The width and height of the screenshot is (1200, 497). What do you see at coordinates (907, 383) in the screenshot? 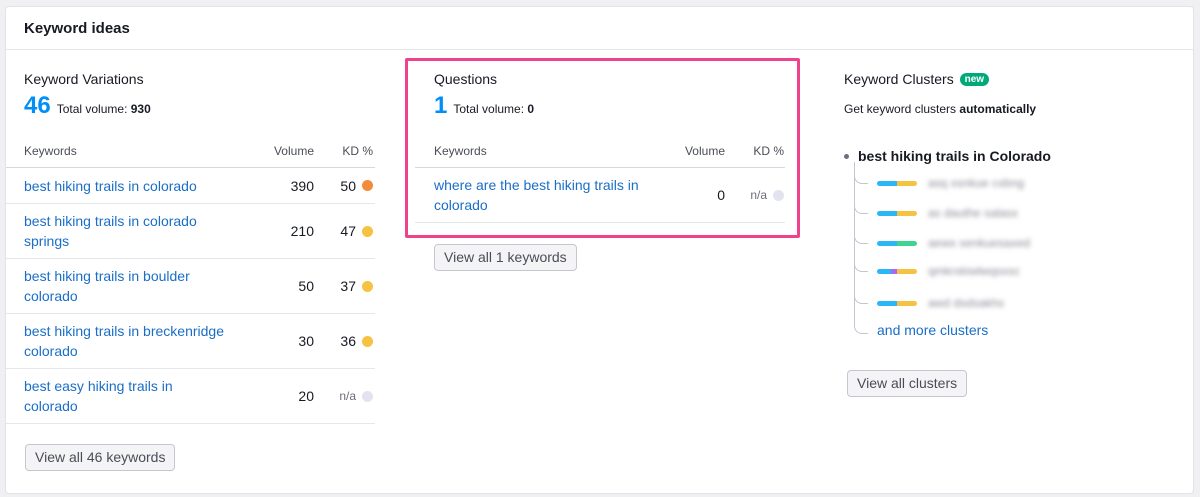
I see `view-all-clusters-button: View all clusters` at bounding box center [907, 383].